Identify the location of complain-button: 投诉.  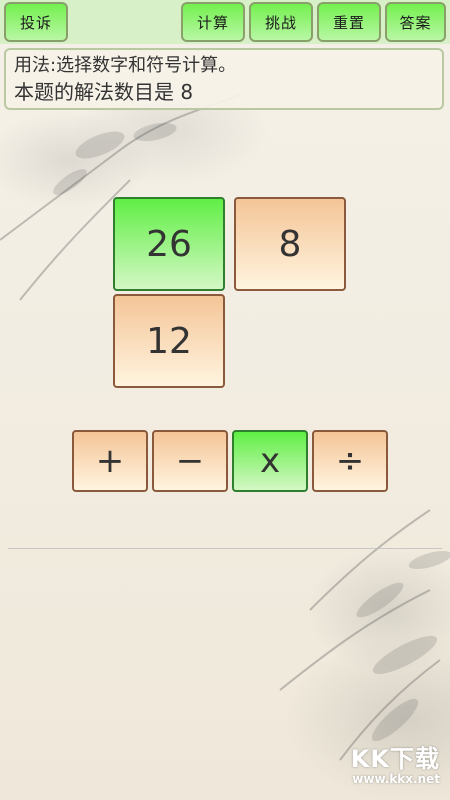
(36, 22).